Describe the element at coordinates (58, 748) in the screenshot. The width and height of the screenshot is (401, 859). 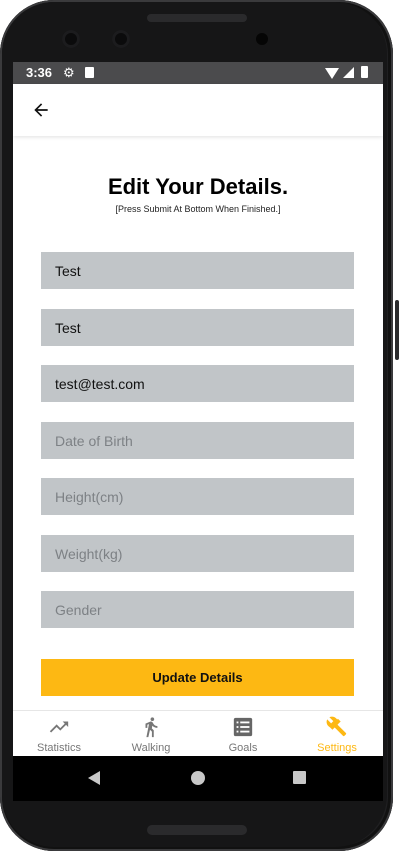
I see `nav-label-statistics: Statistics` at that location.